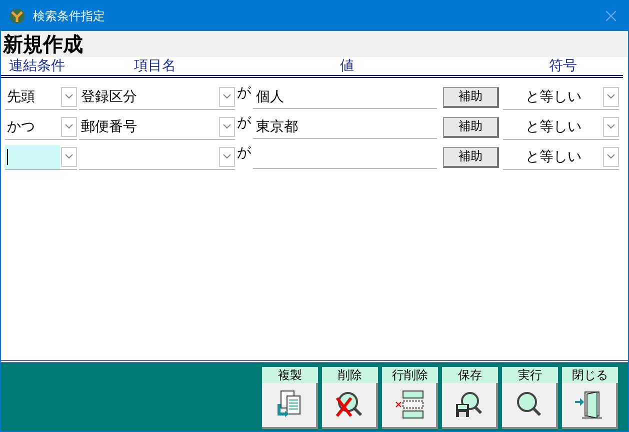 The width and height of the screenshot is (629, 432). What do you see at coordinates (563, 66) in the screenshot?
I see `column-header: 符号` at bounding box center [563, 66].